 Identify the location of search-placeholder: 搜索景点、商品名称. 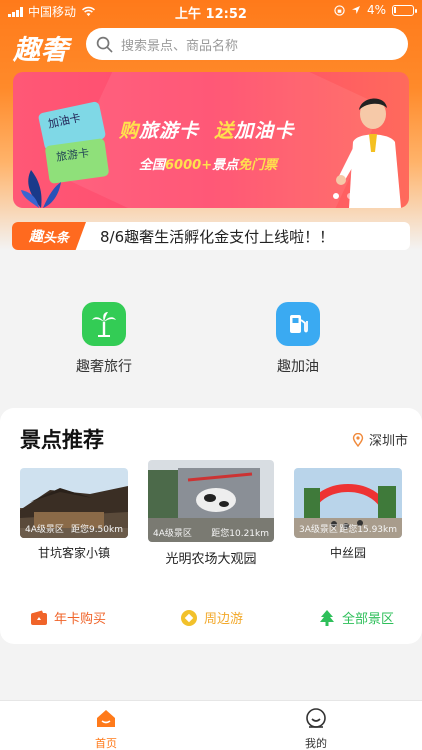
(180, 46).